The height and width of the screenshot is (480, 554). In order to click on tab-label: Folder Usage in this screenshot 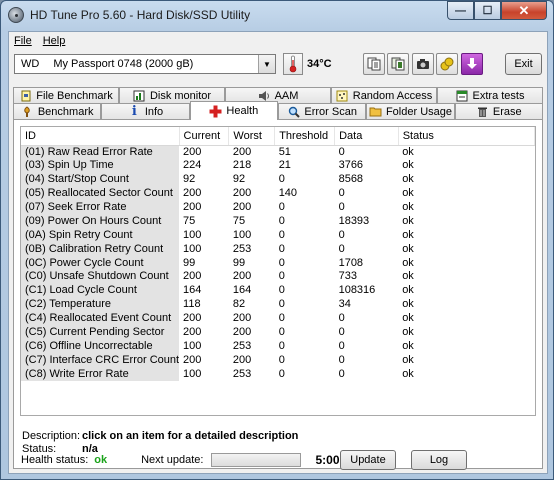, I will do `click(418, 111)`.